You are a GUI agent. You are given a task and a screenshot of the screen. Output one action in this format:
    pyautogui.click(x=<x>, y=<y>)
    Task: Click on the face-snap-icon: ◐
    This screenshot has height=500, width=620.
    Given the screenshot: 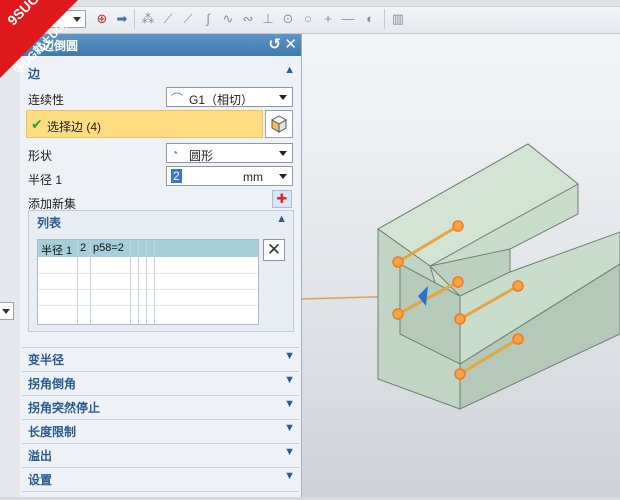 What is the action you would take?
    pyautogui.click(x=370, y=19)
    